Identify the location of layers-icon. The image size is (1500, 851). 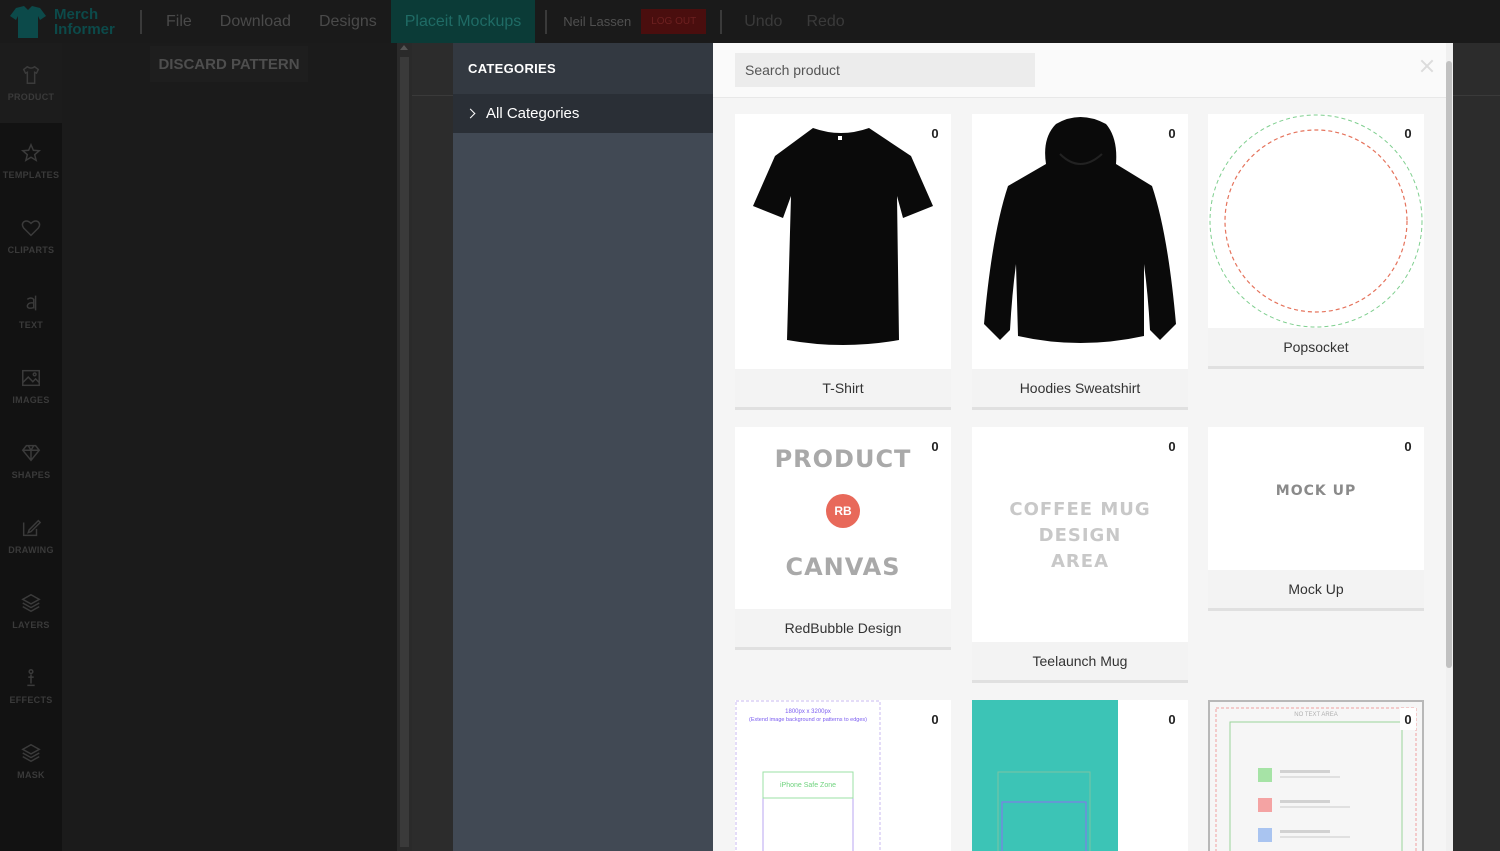
(31, 602).